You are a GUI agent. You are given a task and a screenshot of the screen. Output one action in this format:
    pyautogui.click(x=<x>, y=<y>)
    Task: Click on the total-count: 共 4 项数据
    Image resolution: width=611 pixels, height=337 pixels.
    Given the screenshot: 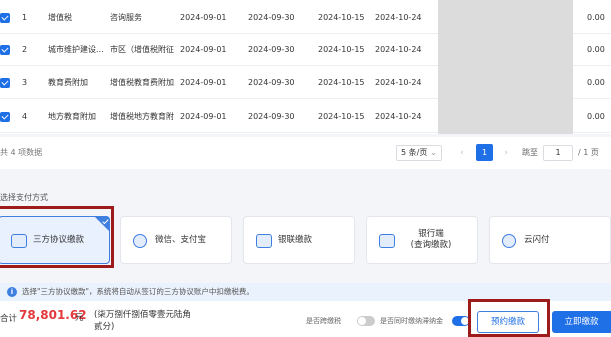 What is the action you would take?
    pyautogui.click(x=21, y=152)
    